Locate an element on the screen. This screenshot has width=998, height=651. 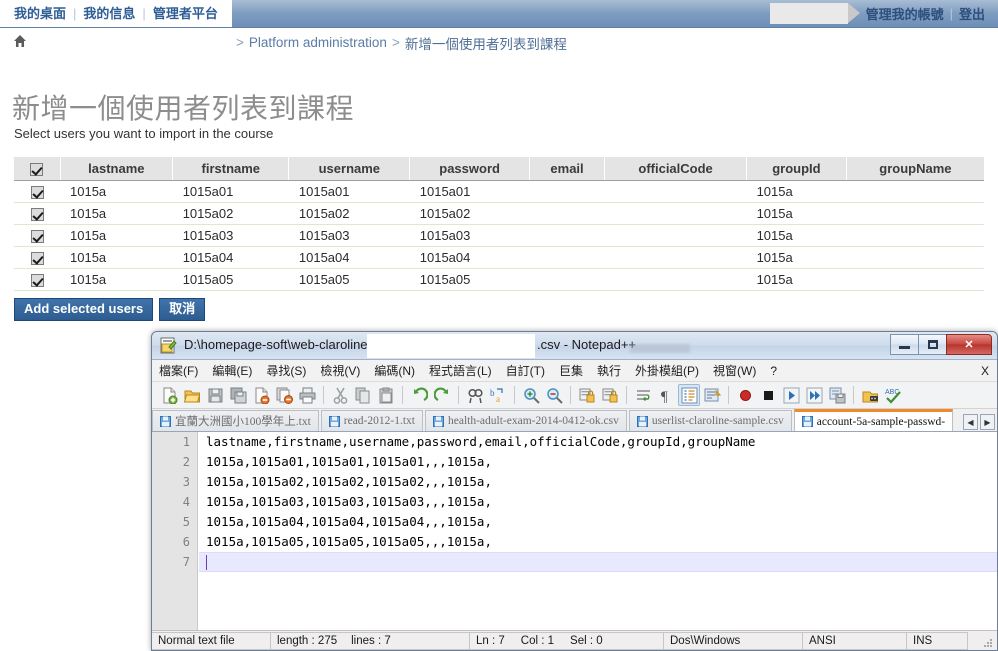
document-tab: health-adult-exam-2014-0412-ok.csv is located at coordinates (525, 420).